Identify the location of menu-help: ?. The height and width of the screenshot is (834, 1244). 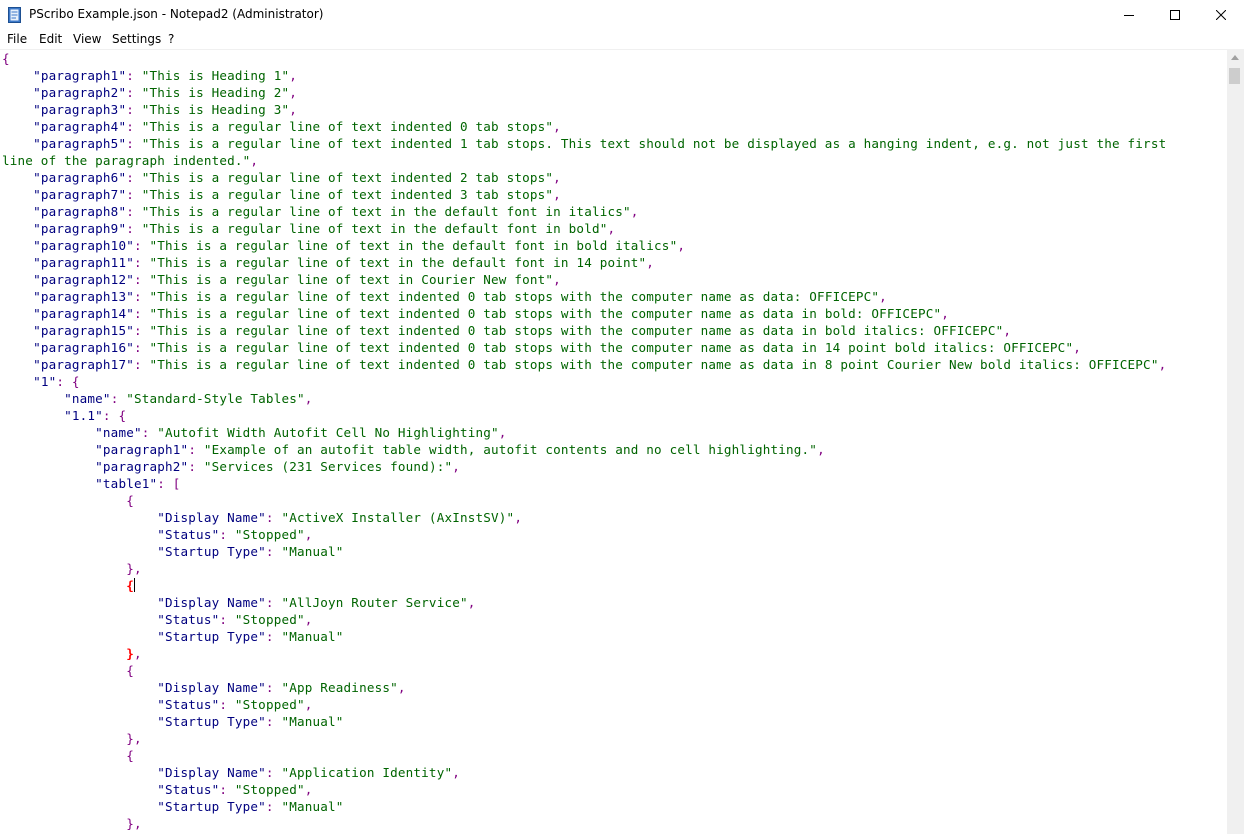
(171, 39).